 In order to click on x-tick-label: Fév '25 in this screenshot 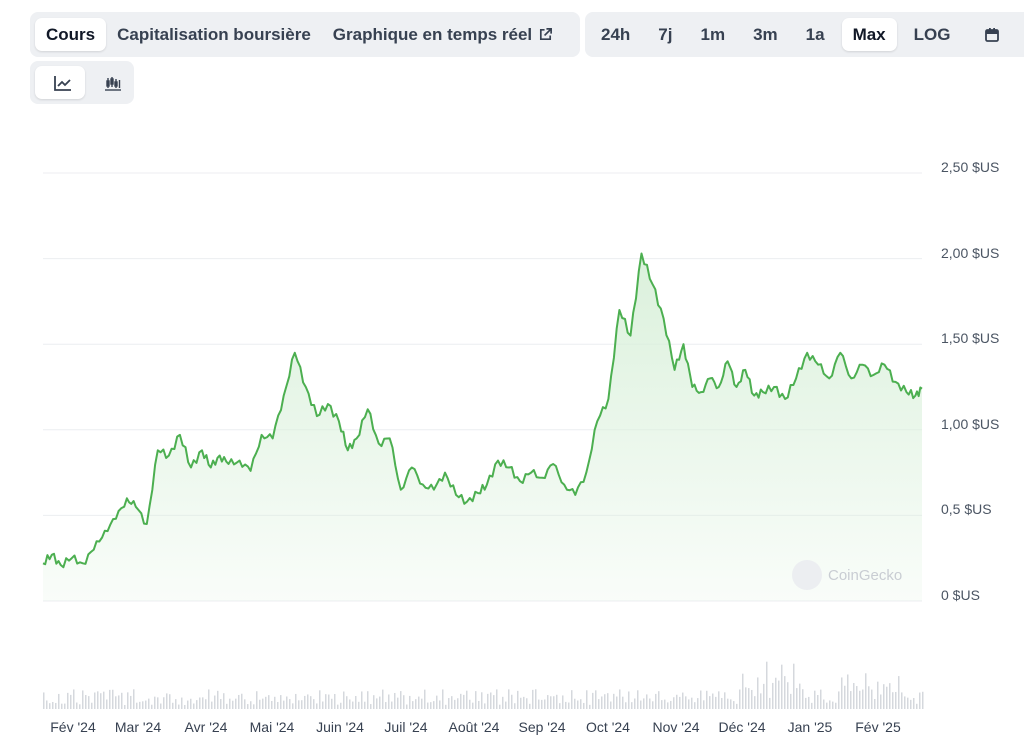, I will do `click(878, 727)`.